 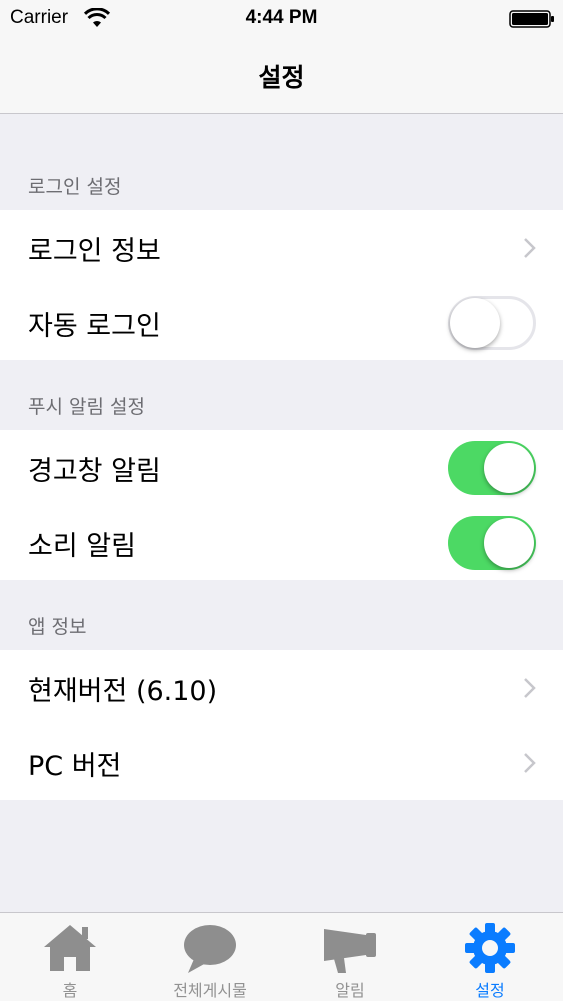 I want to click on tab-home: 홈, so click(x=70, y=957).